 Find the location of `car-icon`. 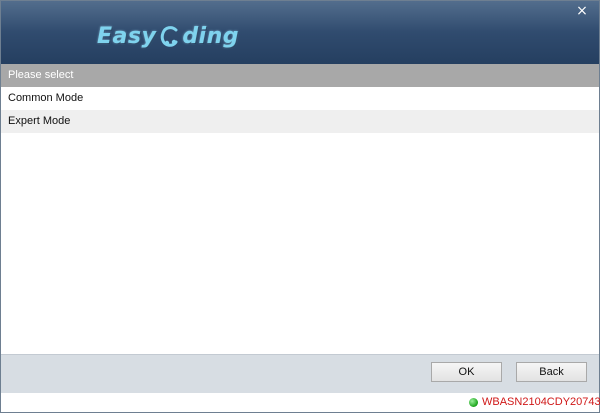

car-icon is located at coordinates (170, 36).